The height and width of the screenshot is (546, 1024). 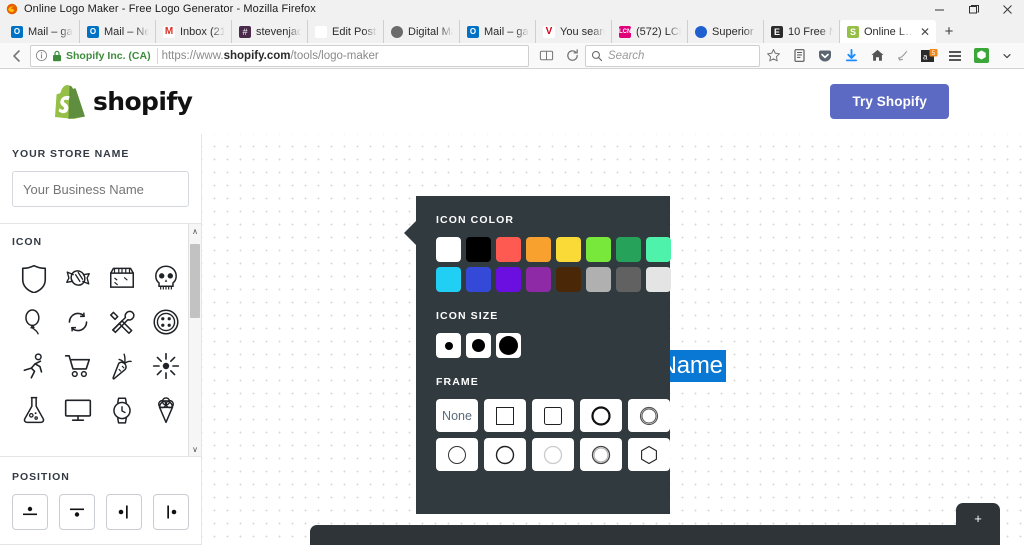 I want to click on browser-tab: # stevenjacobs, so click(x=270, y=31).